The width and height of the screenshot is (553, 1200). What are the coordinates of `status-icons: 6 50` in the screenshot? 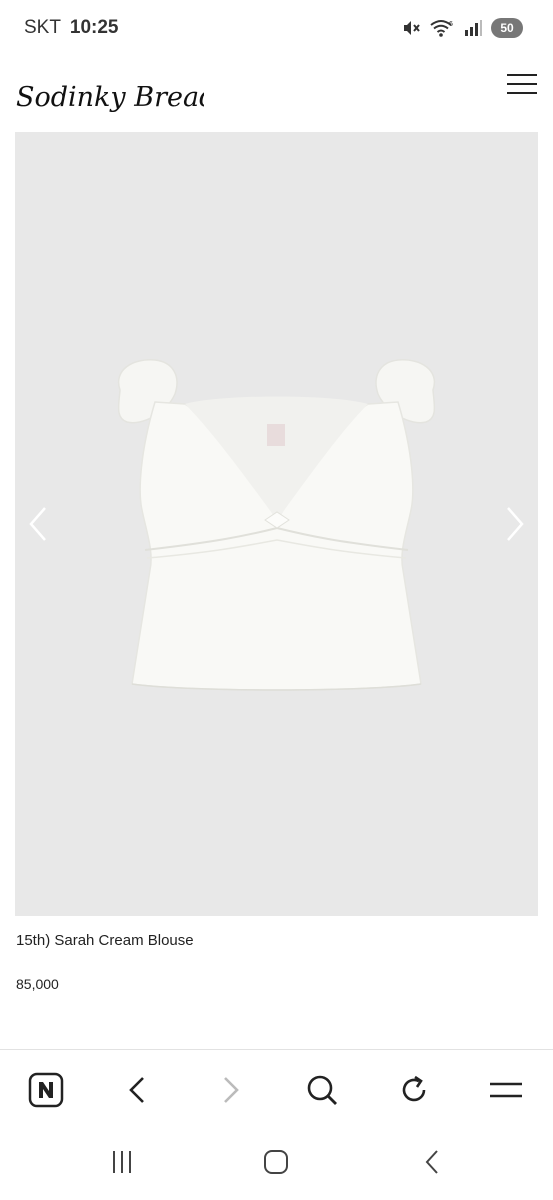 It's located at (462, 28).